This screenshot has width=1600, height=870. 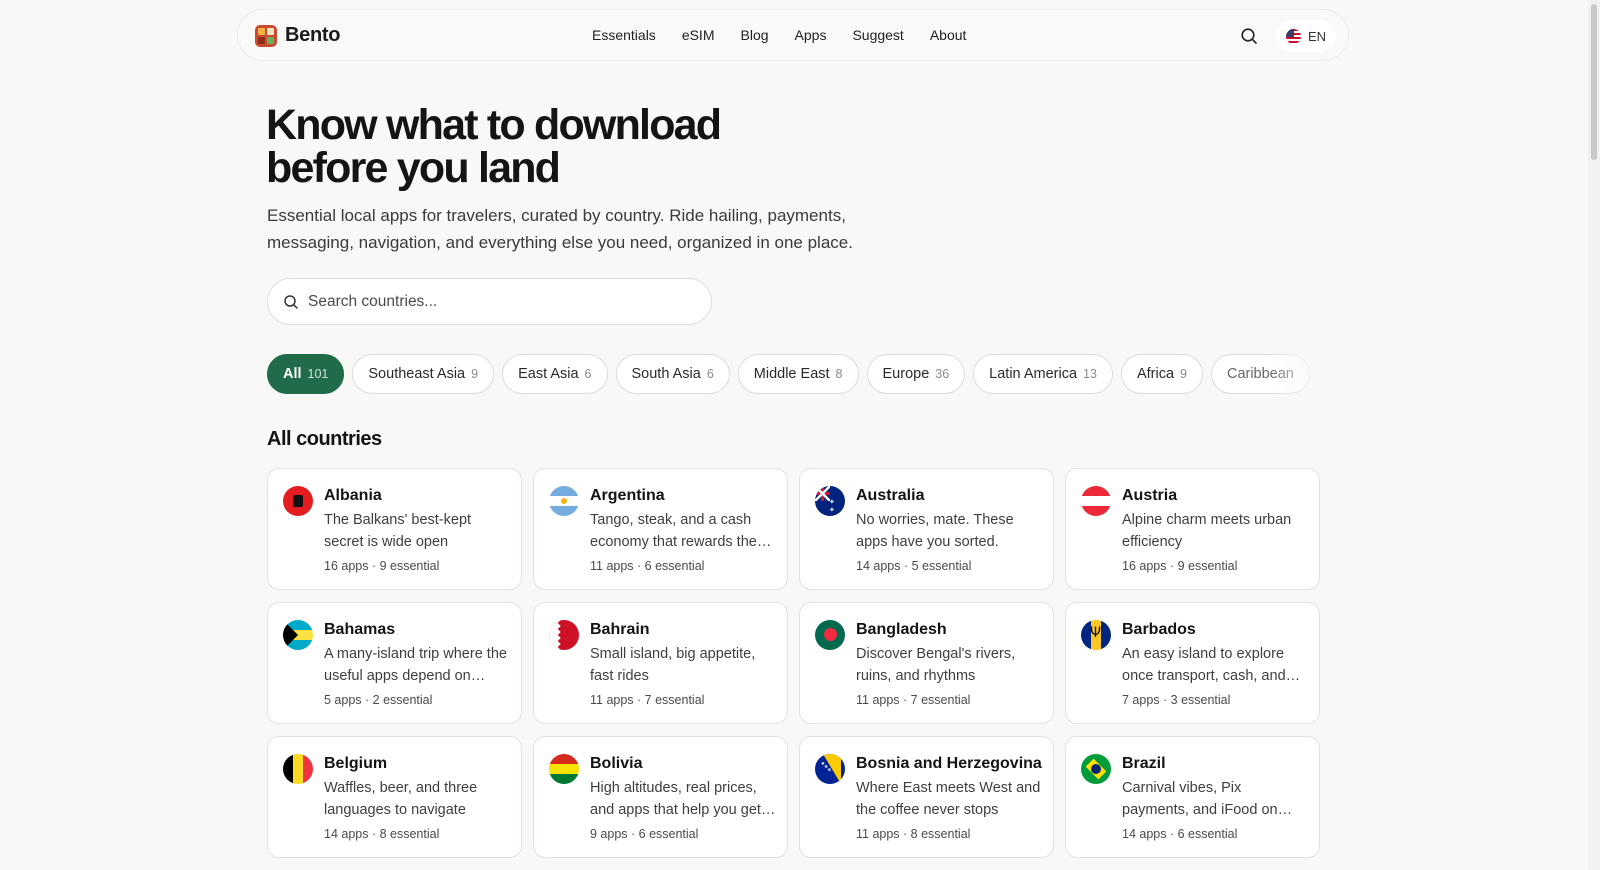 What do you see at coordinates (624, 35) in the screenshot?
I see `nav-essentials: Essentials` at bounding box center [624, 35].